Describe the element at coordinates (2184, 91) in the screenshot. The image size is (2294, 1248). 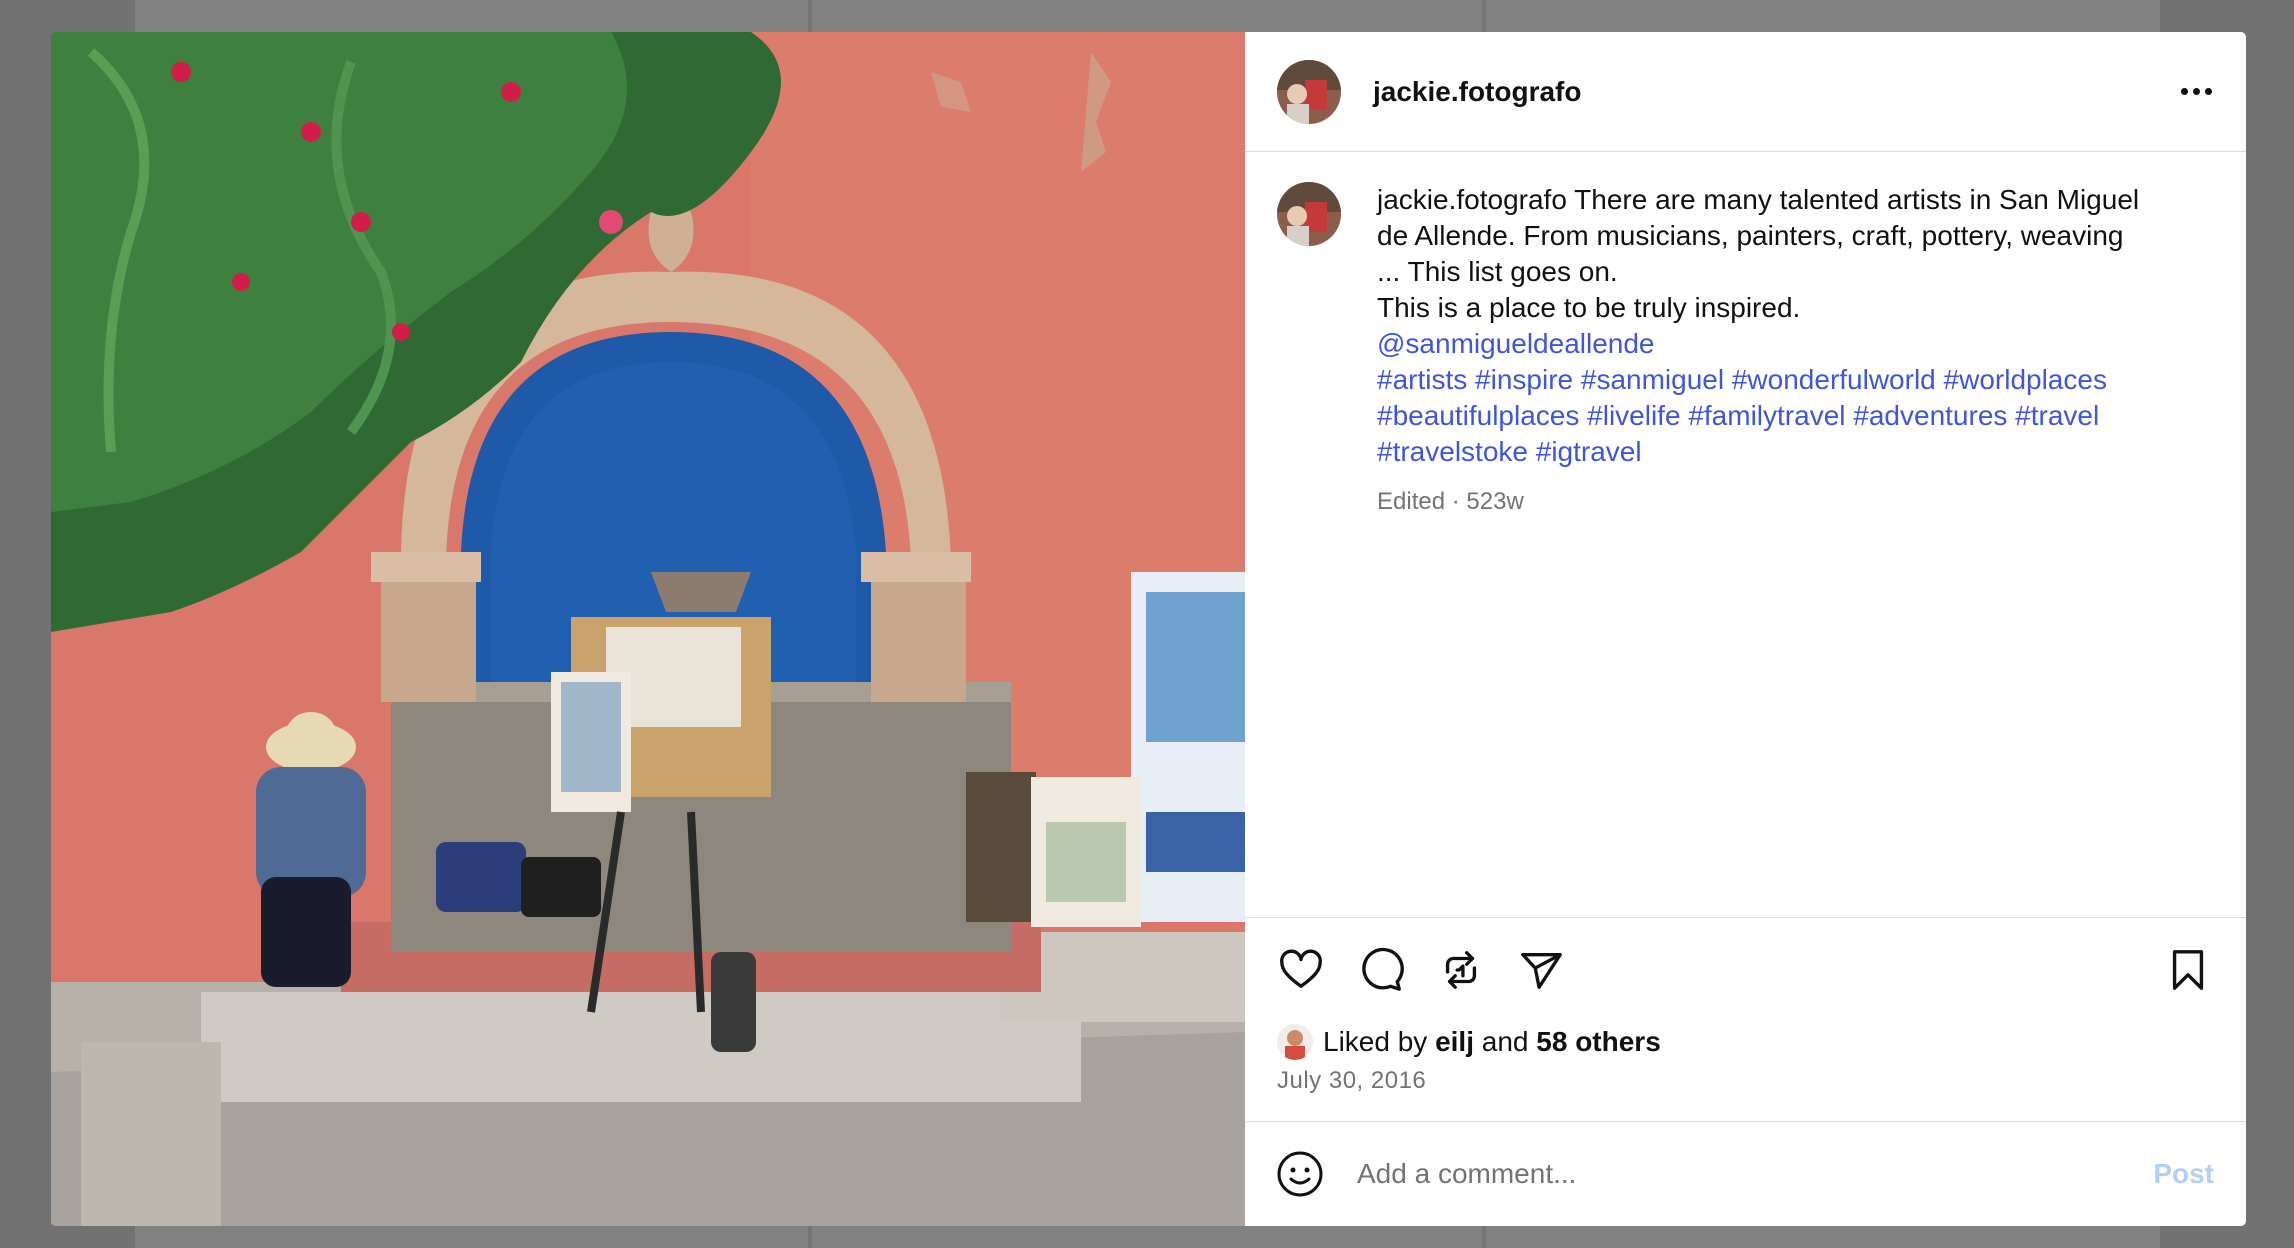
I see `more-options-icon` at that location.